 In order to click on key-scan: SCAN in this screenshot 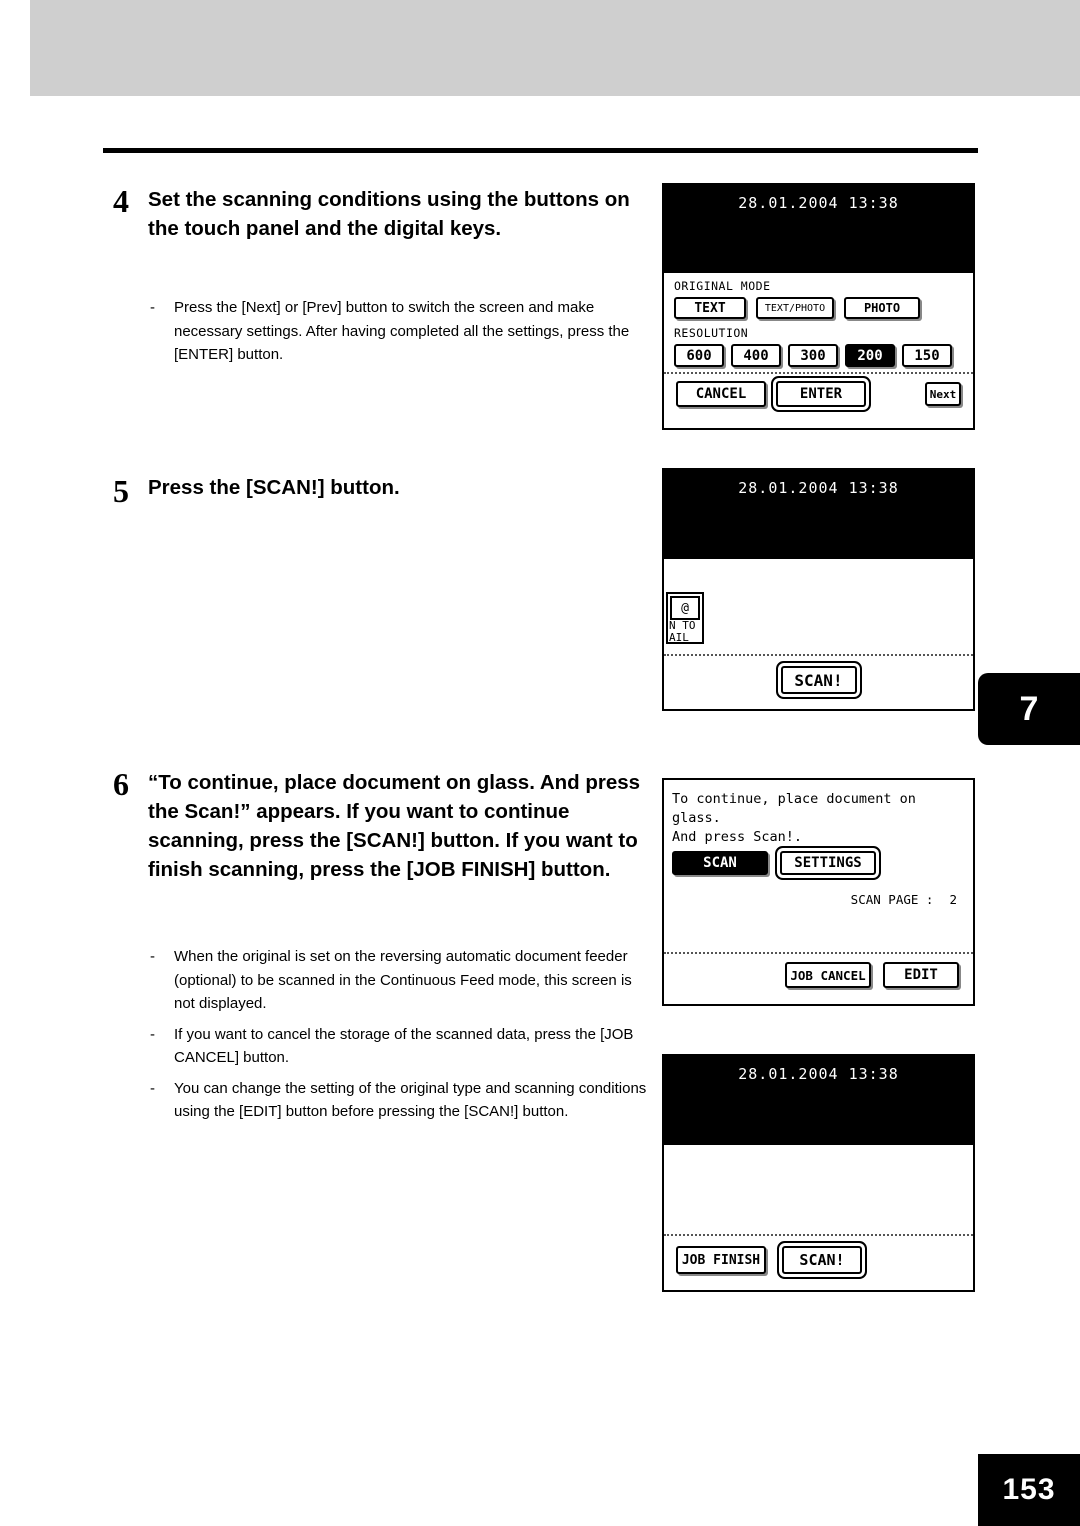, I will do `click(720, 863)`.